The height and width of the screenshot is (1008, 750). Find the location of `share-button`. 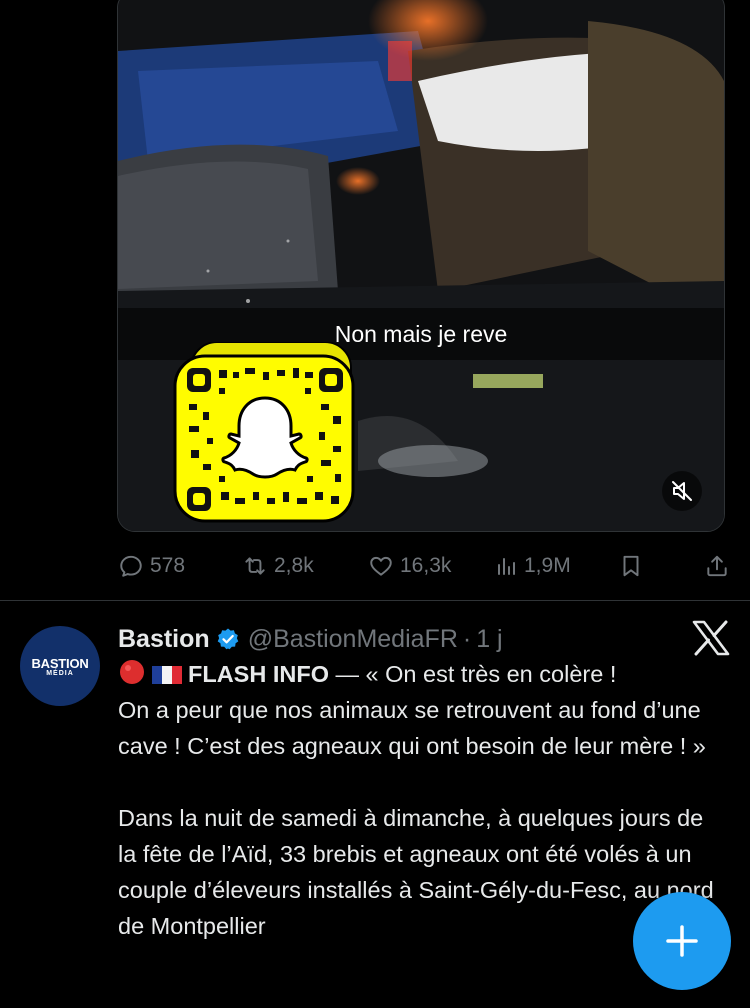

share-button is located at coordinates (717, 566).